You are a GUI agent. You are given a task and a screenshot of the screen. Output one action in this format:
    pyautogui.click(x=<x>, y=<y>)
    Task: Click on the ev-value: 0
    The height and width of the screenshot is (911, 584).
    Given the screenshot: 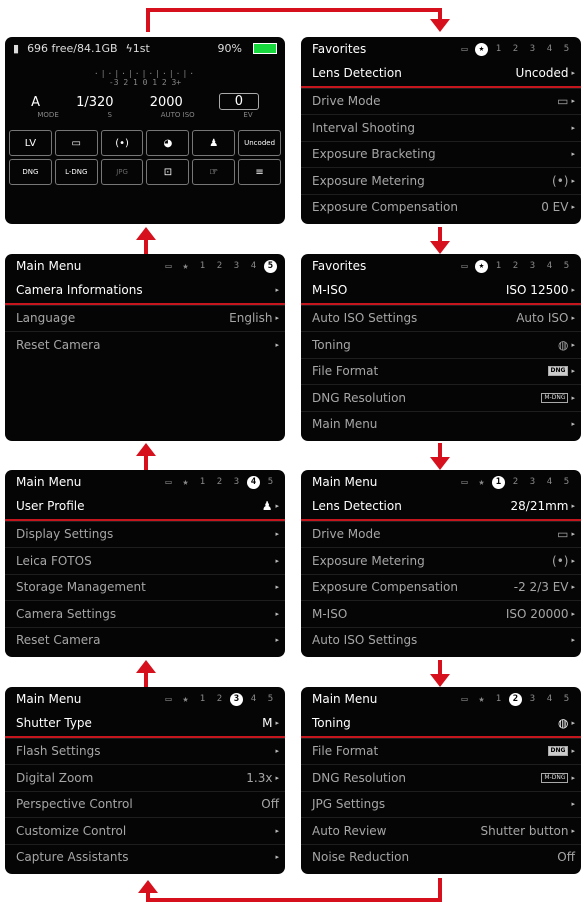 What is the action you would take?
    pyautogui.click(x=238, y=101)
    